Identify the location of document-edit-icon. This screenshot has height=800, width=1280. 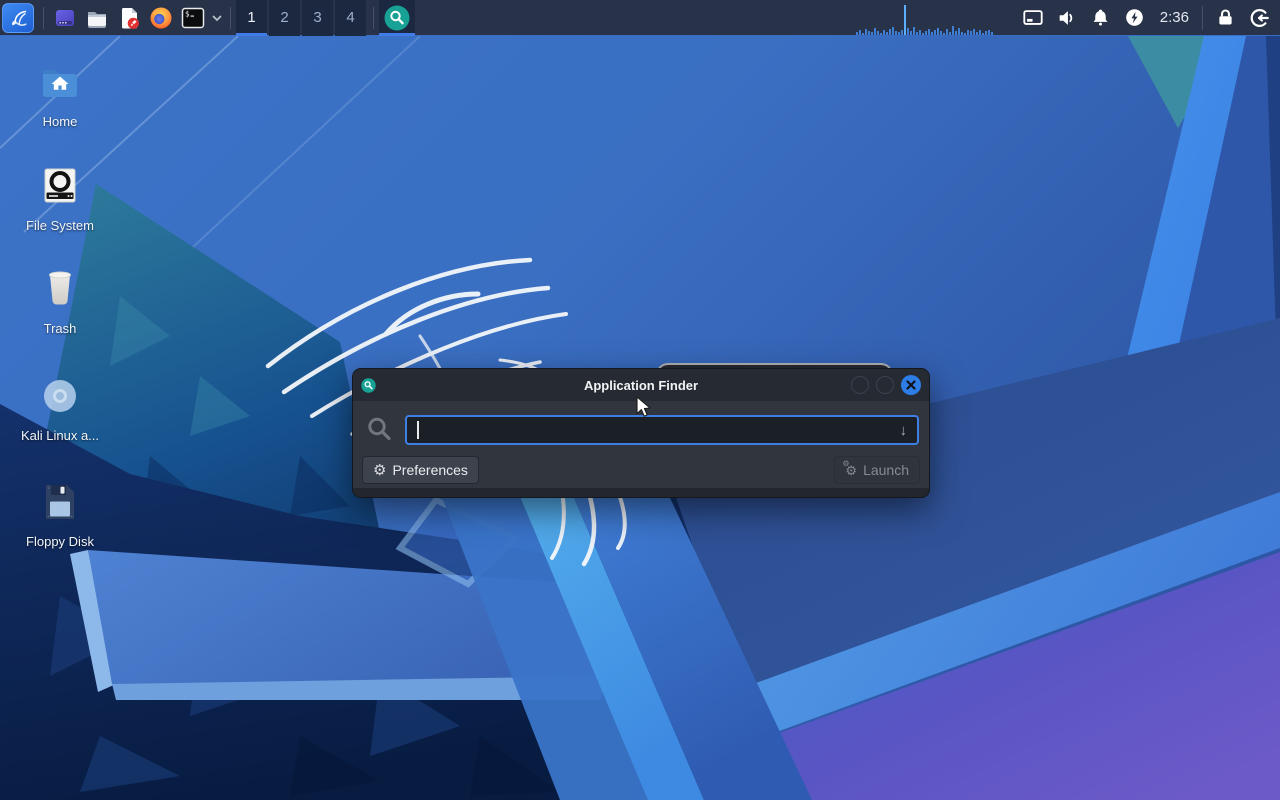
(130, 18).